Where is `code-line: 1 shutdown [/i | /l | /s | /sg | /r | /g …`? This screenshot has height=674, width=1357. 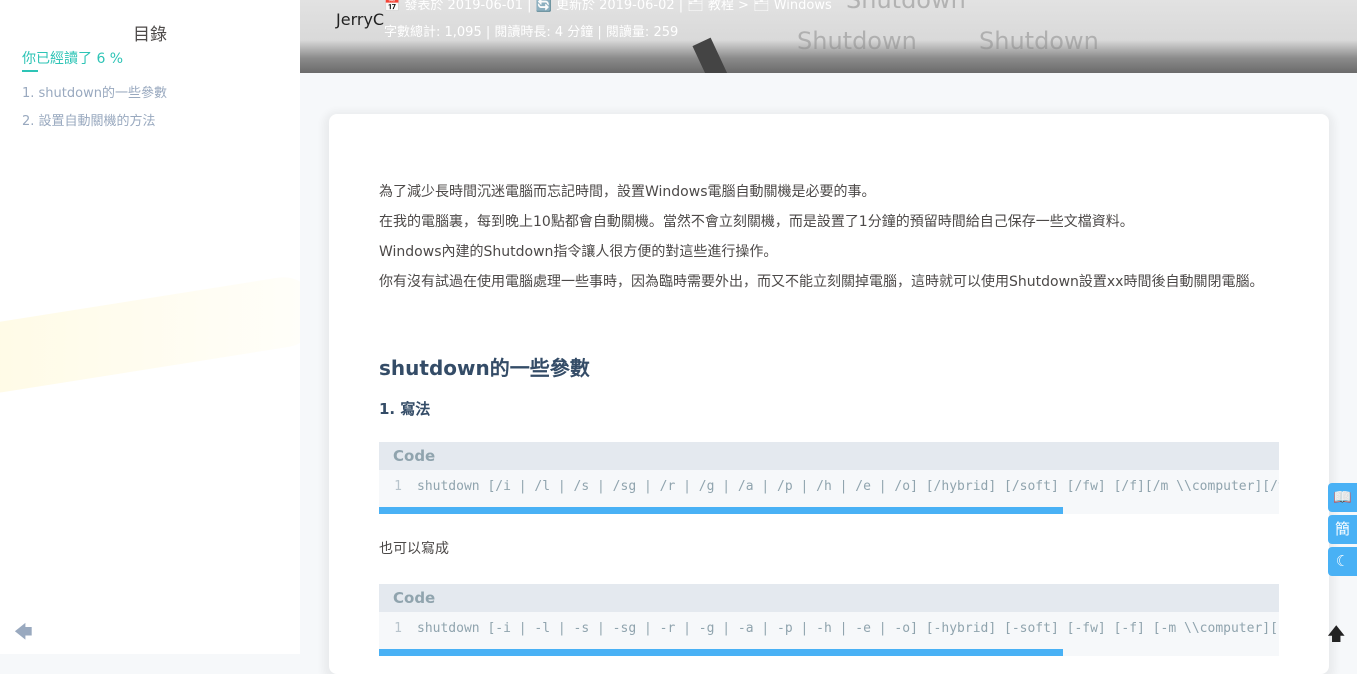 code-line: 1 shutdown [/i | /l | /s | /sg | /r | /g … is located at coordinates (829, 492).